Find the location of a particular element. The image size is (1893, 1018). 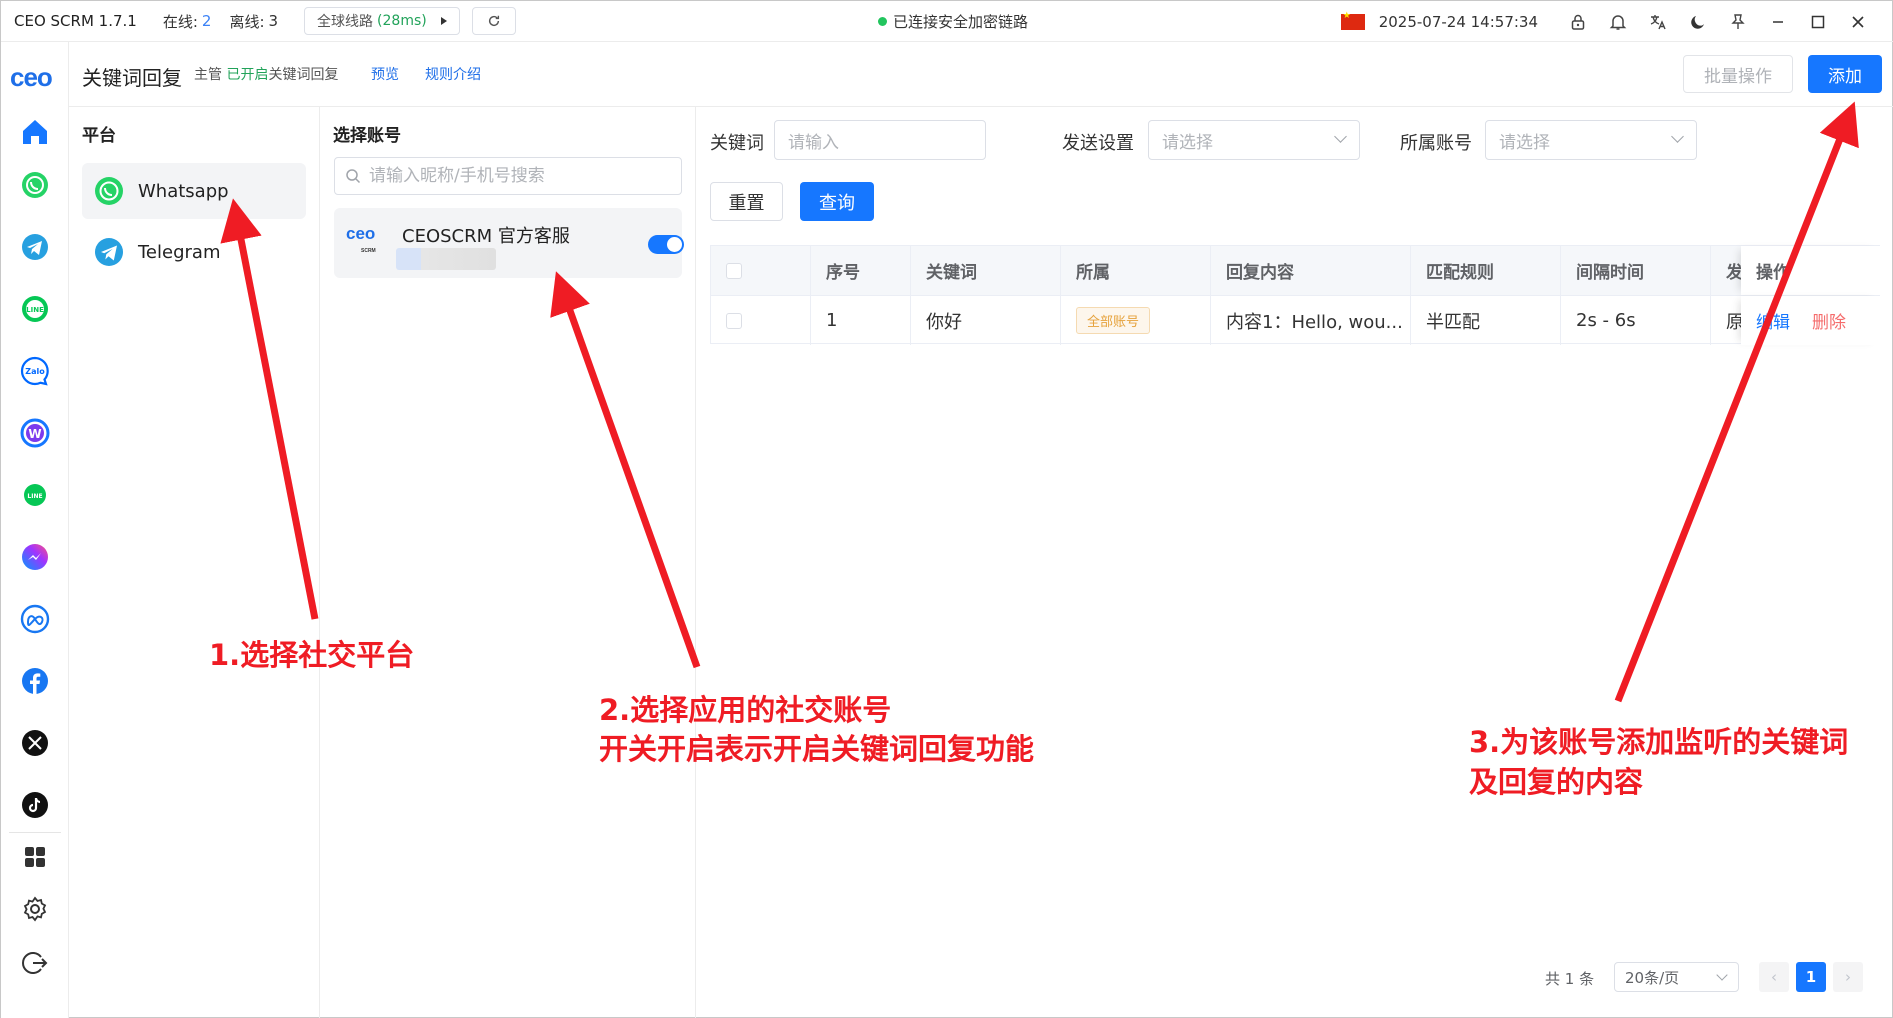

chevron-right-icon: › is located at coordinates (1848, 977).